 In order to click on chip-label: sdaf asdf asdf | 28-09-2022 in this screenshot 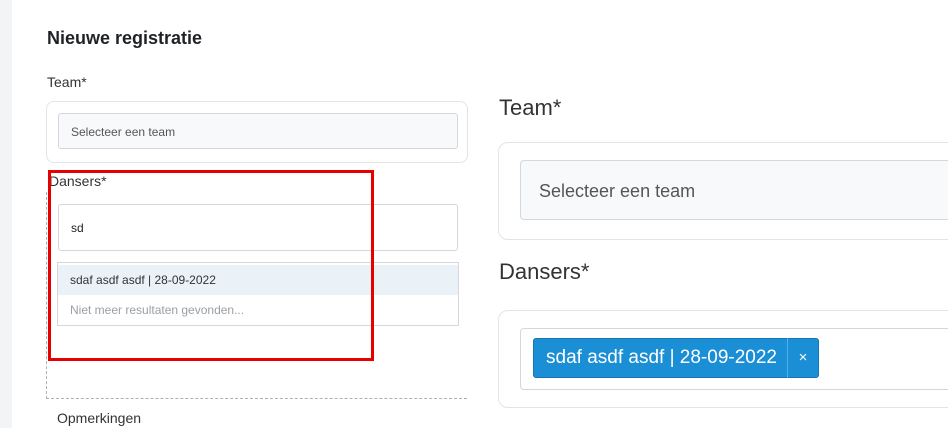, I will do `click(661, 357)`.